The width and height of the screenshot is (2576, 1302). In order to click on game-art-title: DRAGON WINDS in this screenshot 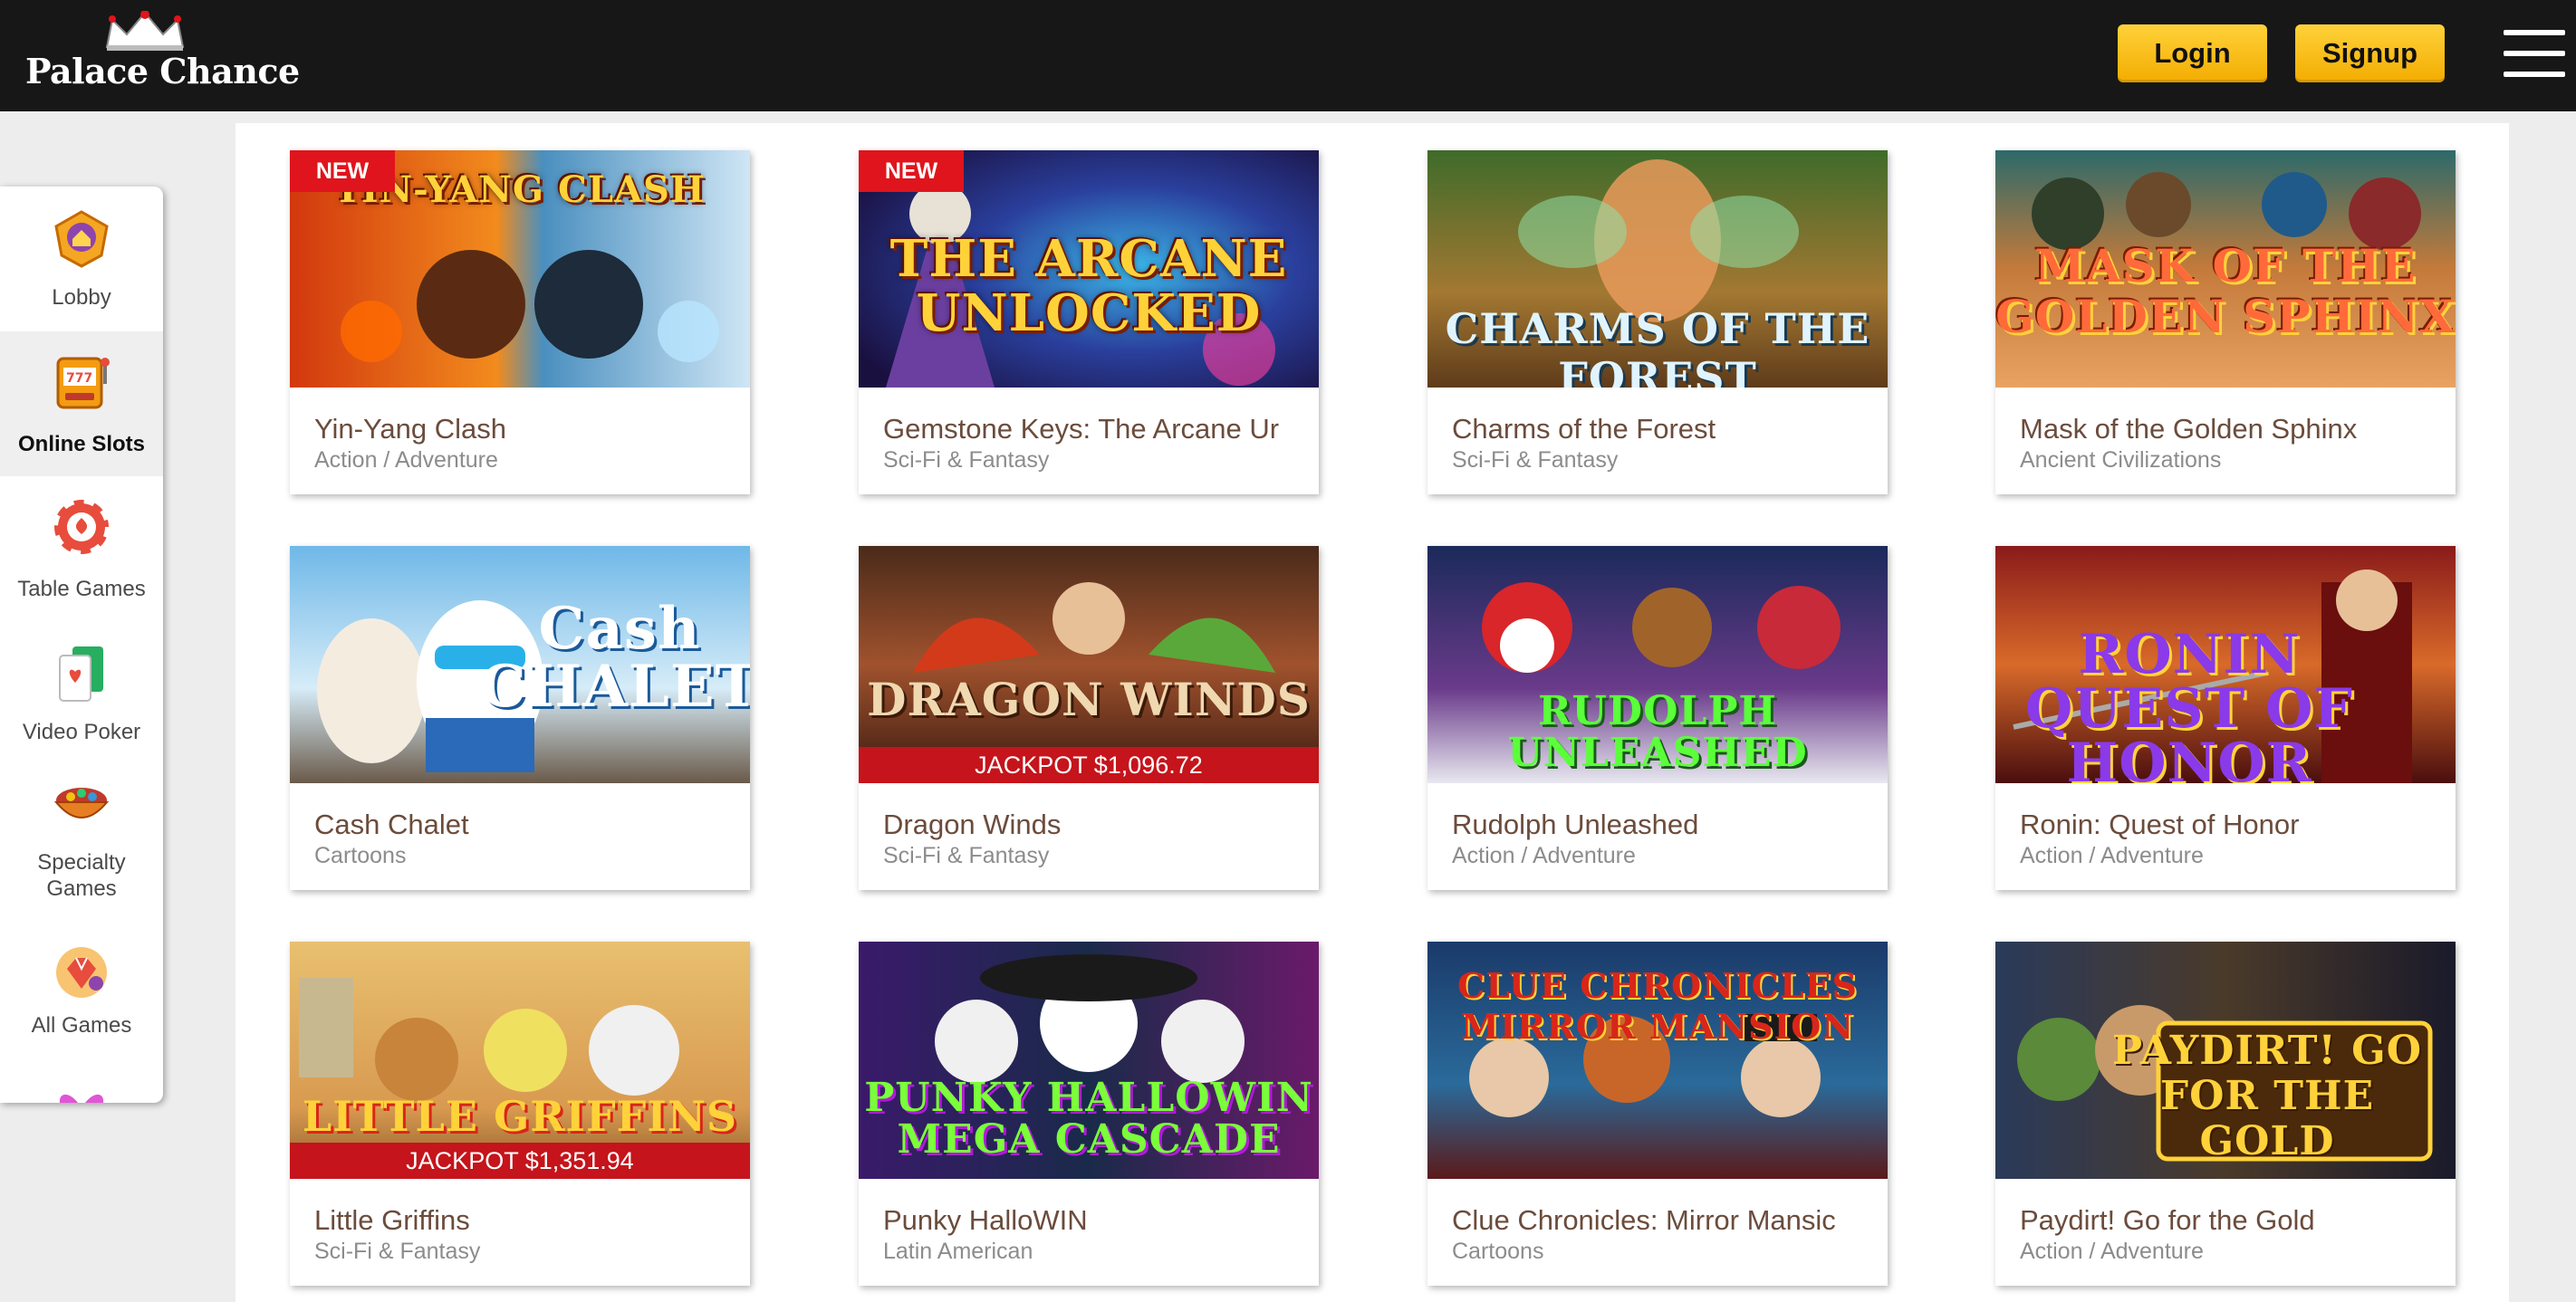, I will do `click(1089, 700)`.